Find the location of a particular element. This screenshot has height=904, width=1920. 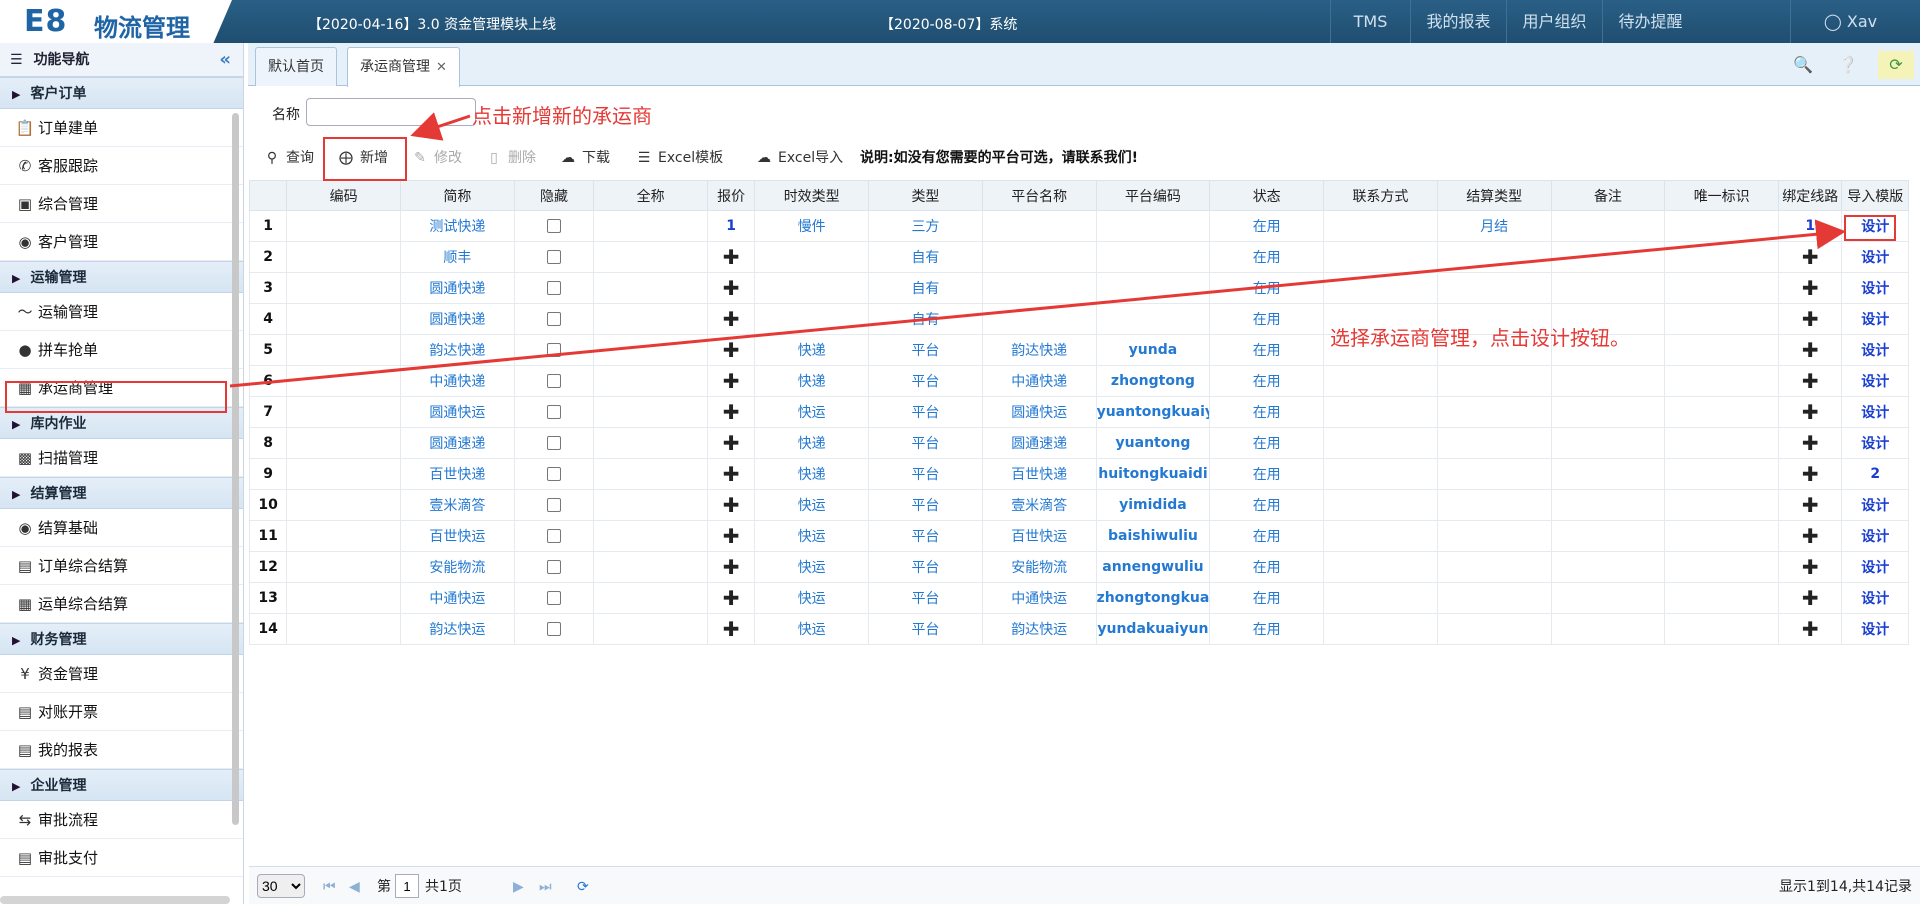

table-row: 11 百世快运 ✚ 快运 平台 百世快运 baishiwuliu 在用 ✚ 设计 is located at coordinates (1078, 536).